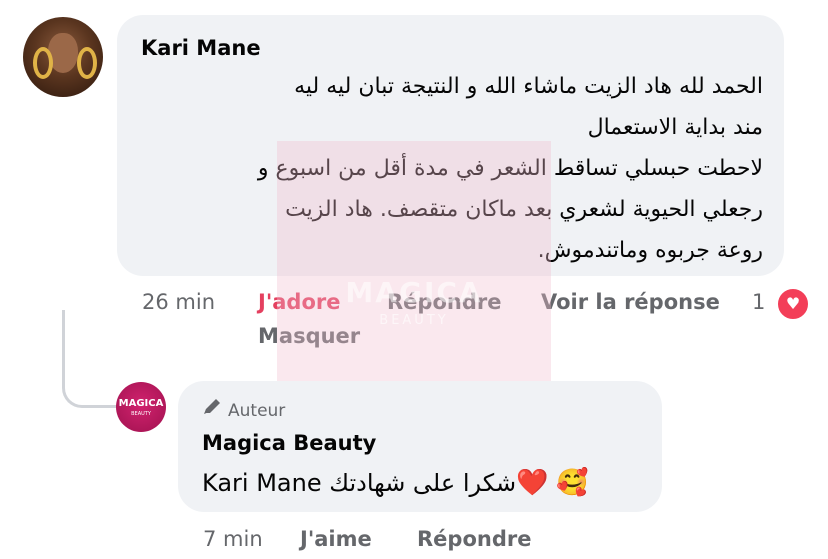 Image resolution: width=828 pixels, height=559 pixels. I want to click on watermark-sub: BEAUTY, so click(414, 320).